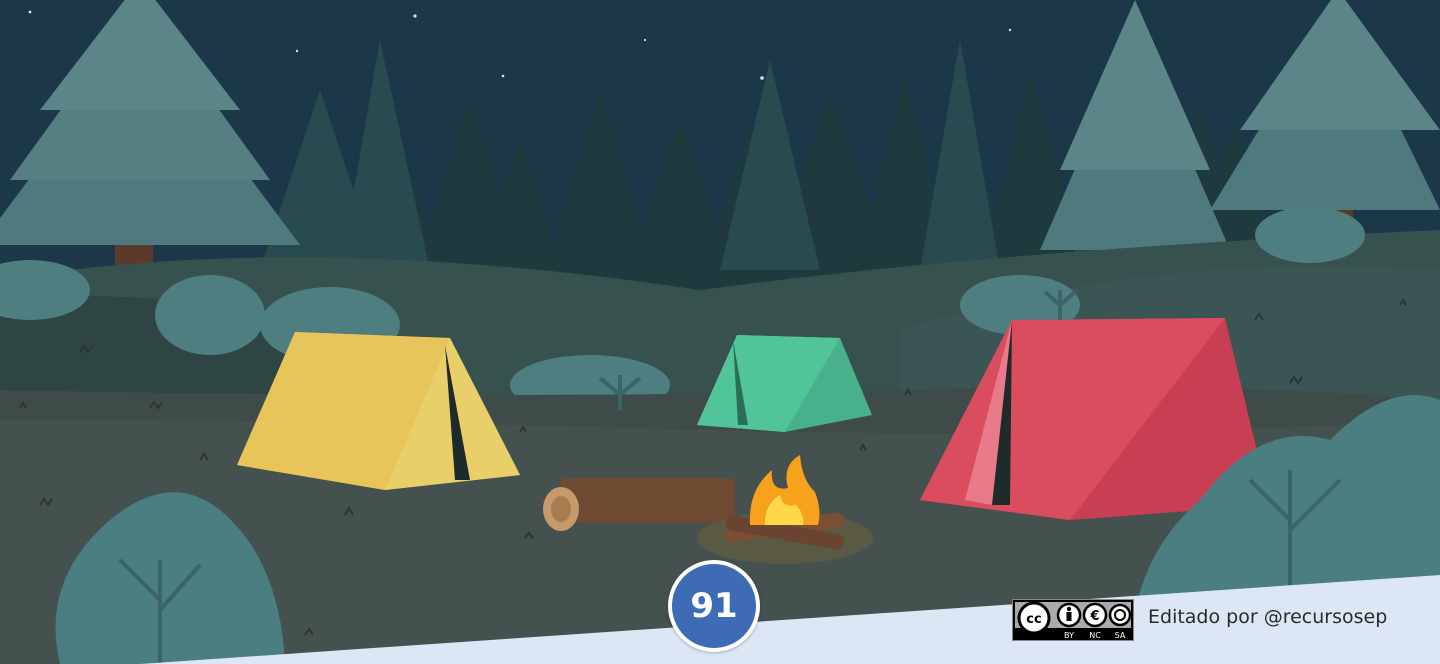  I want to click on cc-glyph: cc, so click(1033, 619).